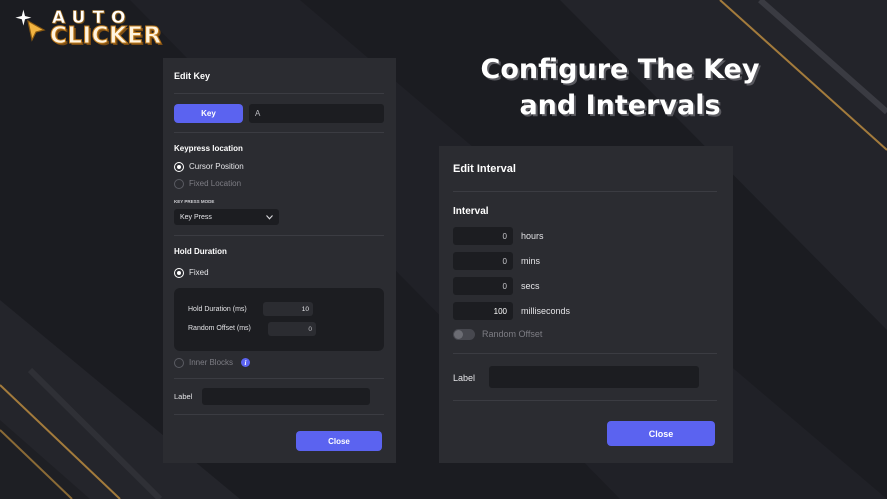  Describe the element at coordinates (208, 113) in the screenshot. I see `key-button: Key` at that location.